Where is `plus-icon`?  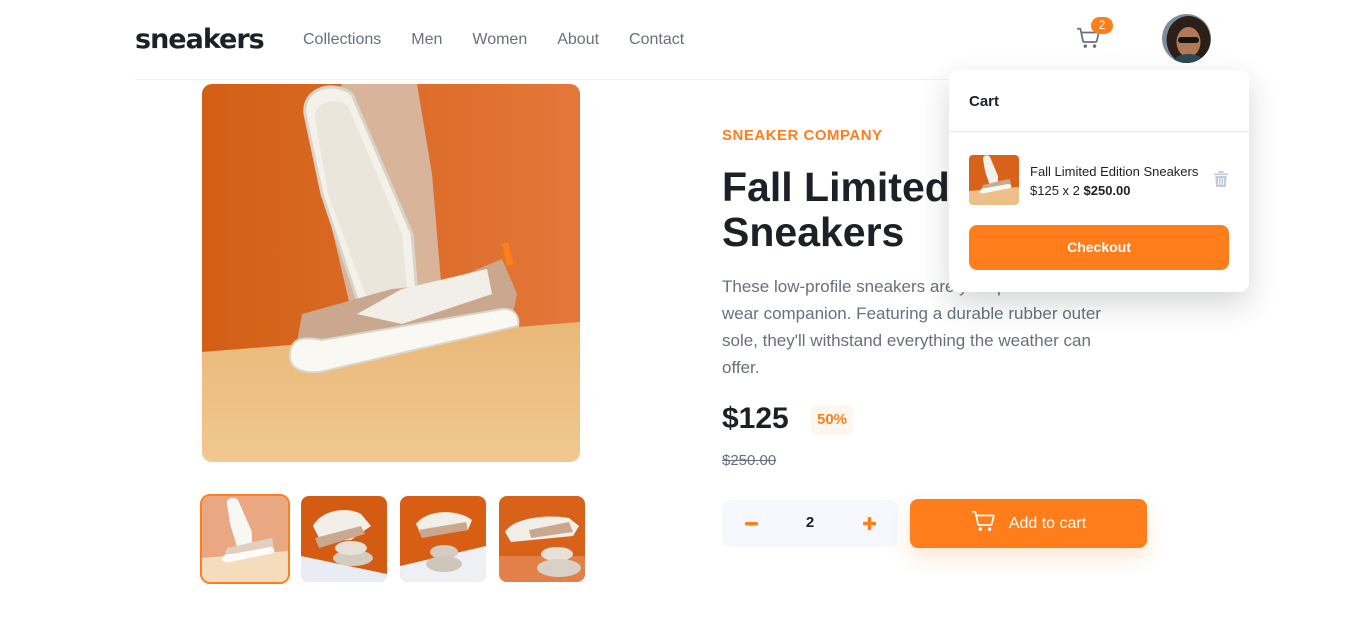
plus-icon is located at coordinates (869, 523).